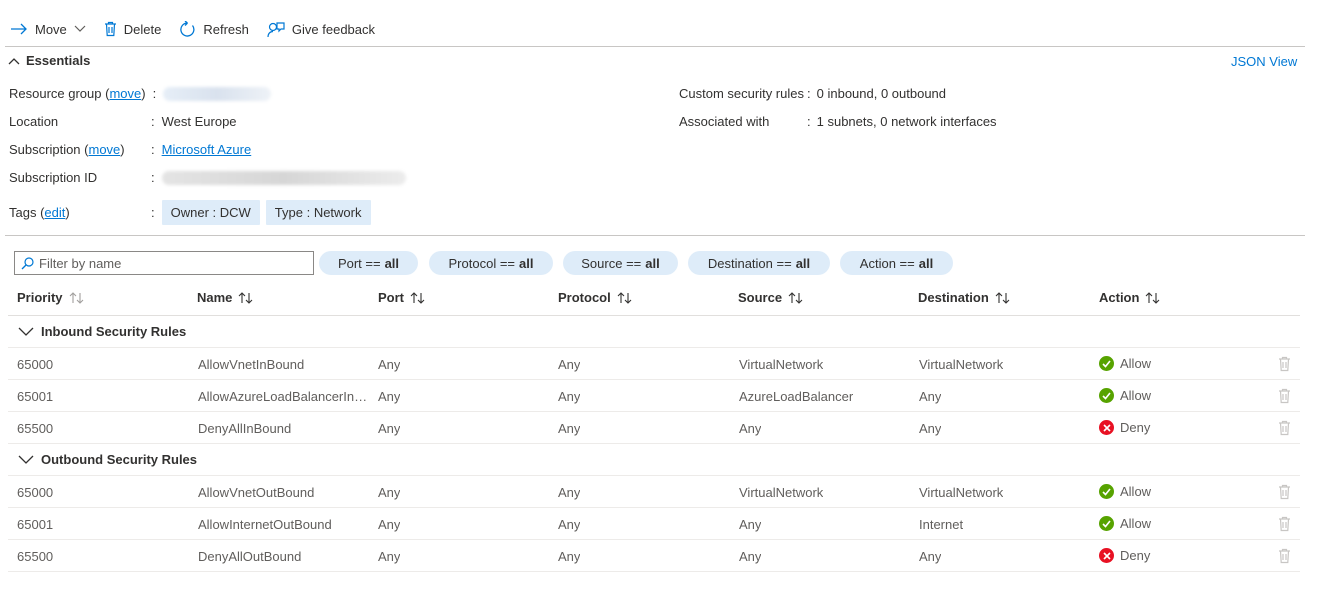 Image resolution: width=1322 pixels, height=600 pixels. I want to click on group-title: Inbound Security Rules, so click(114, 331).